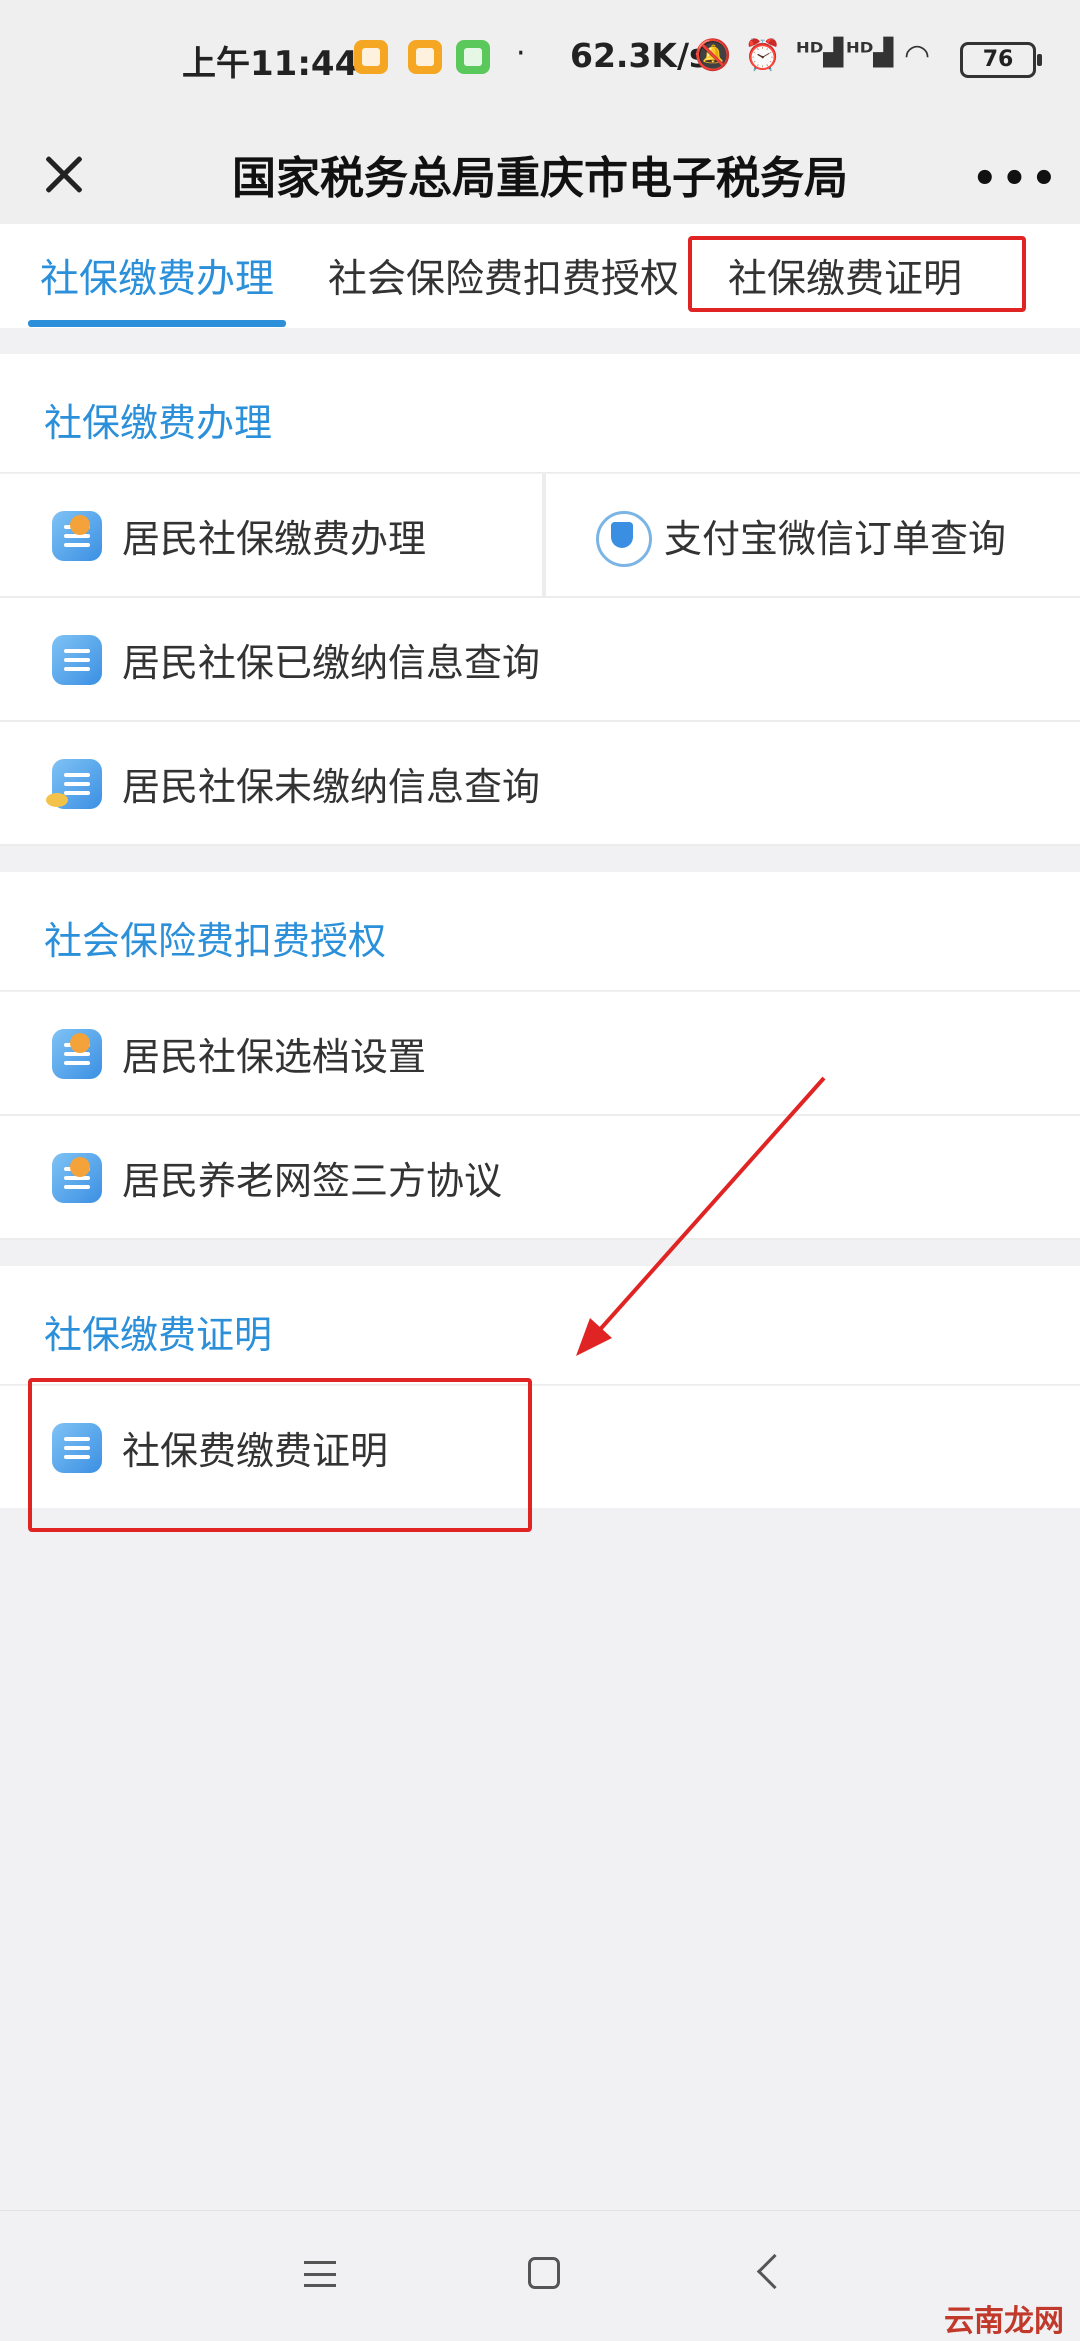  I want to click on menu-item-label: 居民社保选档设置, so click(274, 1057).